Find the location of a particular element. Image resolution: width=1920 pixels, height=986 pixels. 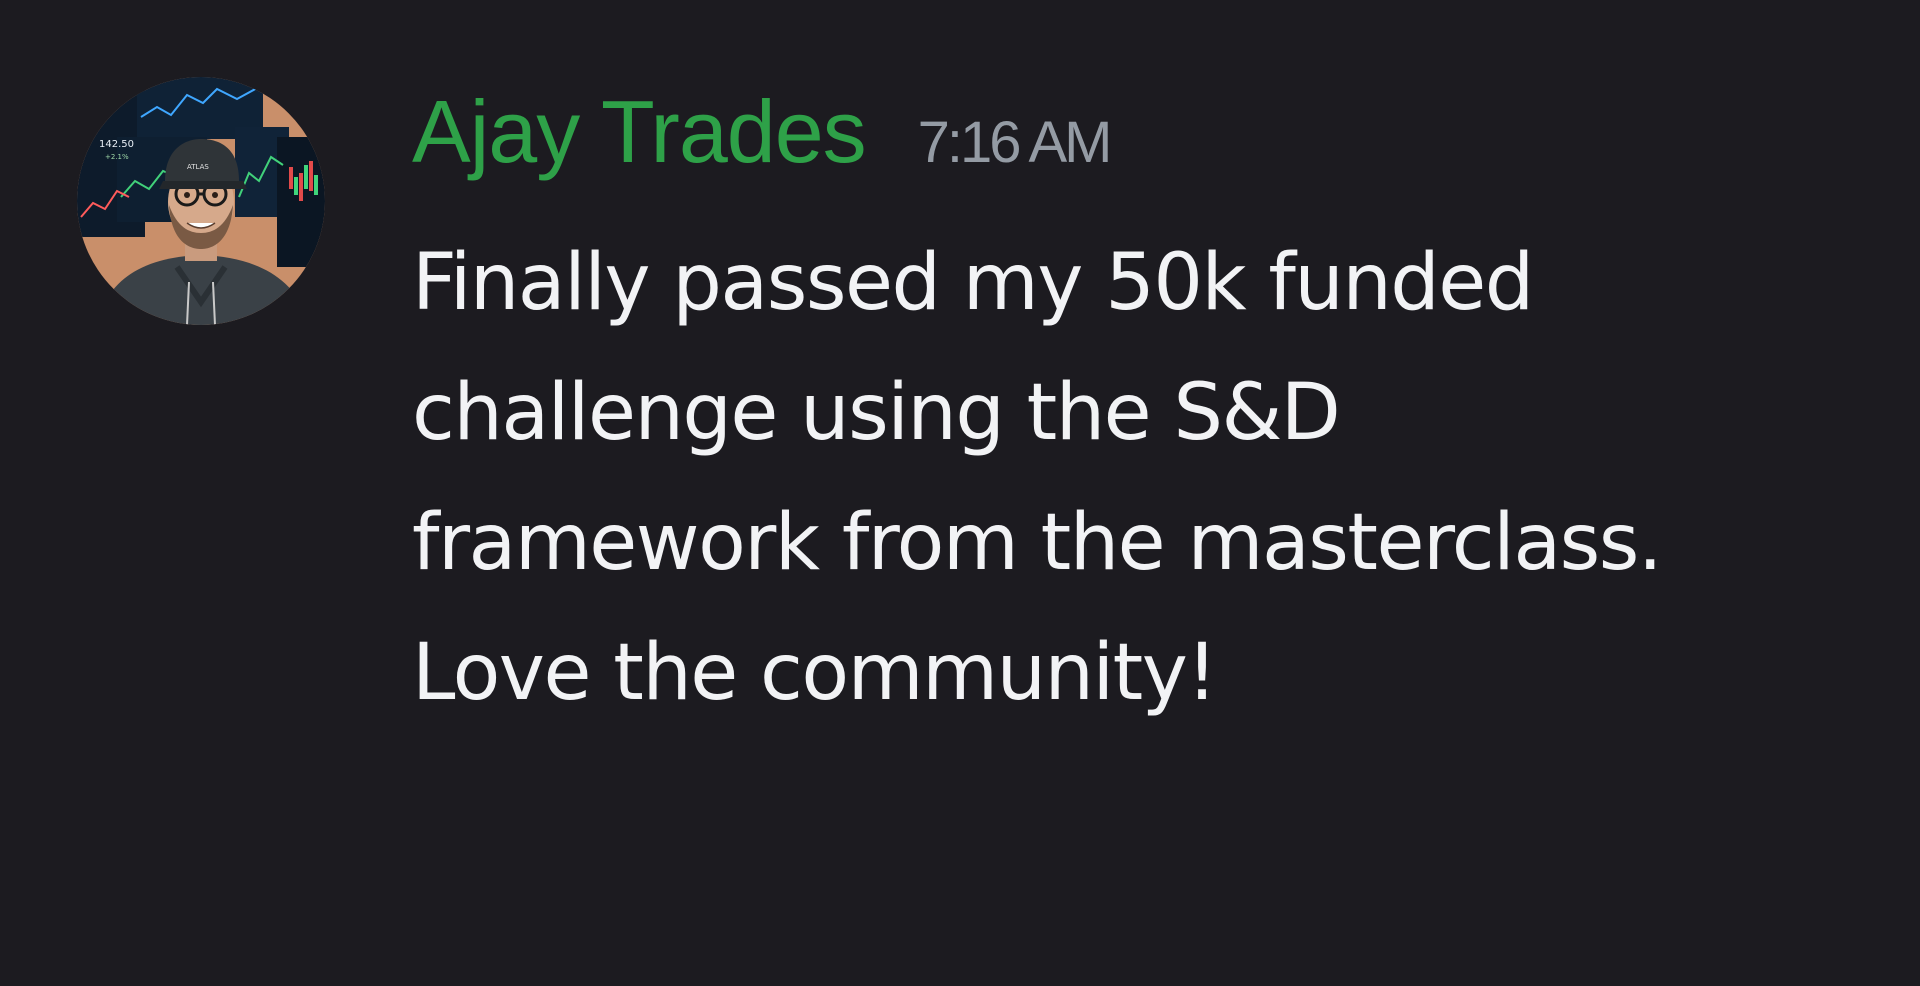

author-name: Ajay Trades is located at coordinates (639, 132).